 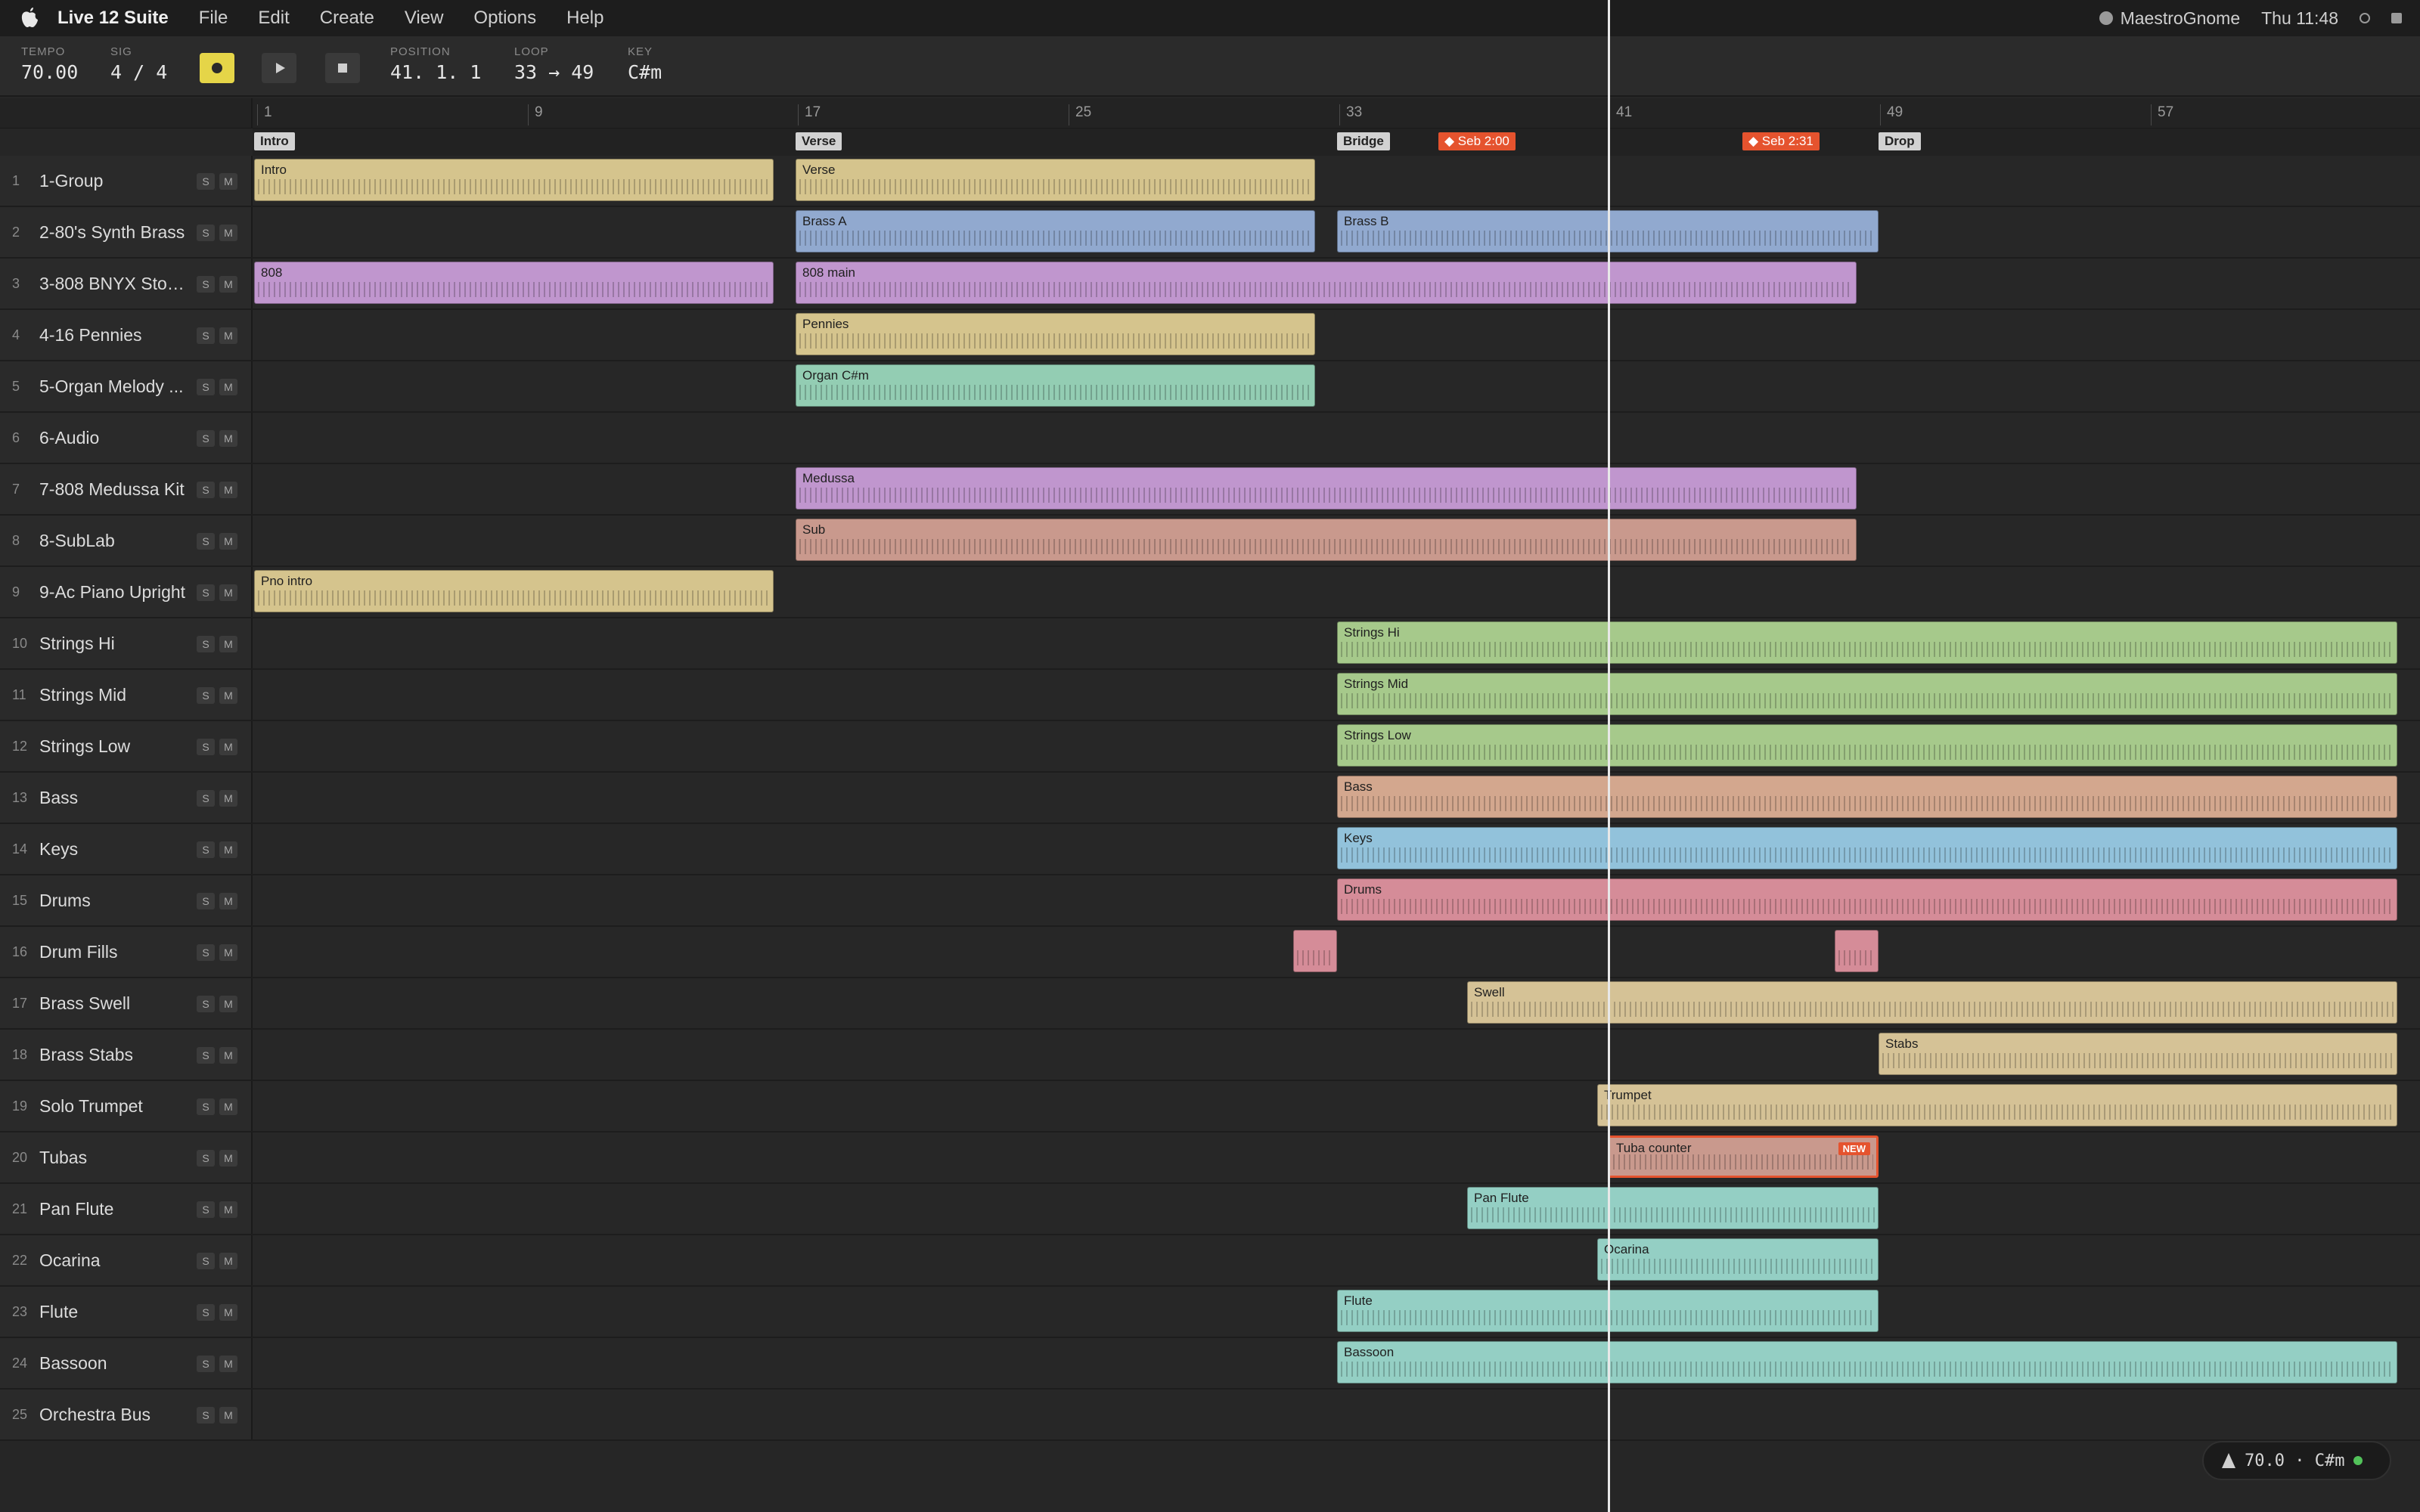 I want to click on key-field: KEY C#m, so click(x=645, y=64).